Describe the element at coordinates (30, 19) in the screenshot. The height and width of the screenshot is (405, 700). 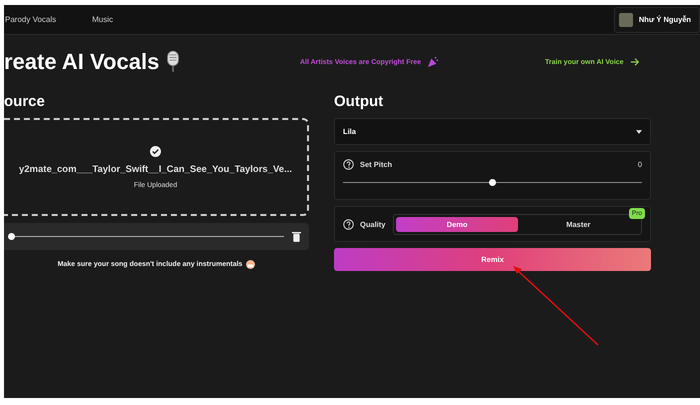
I see `nav-link: Parody Vocals` at that location.